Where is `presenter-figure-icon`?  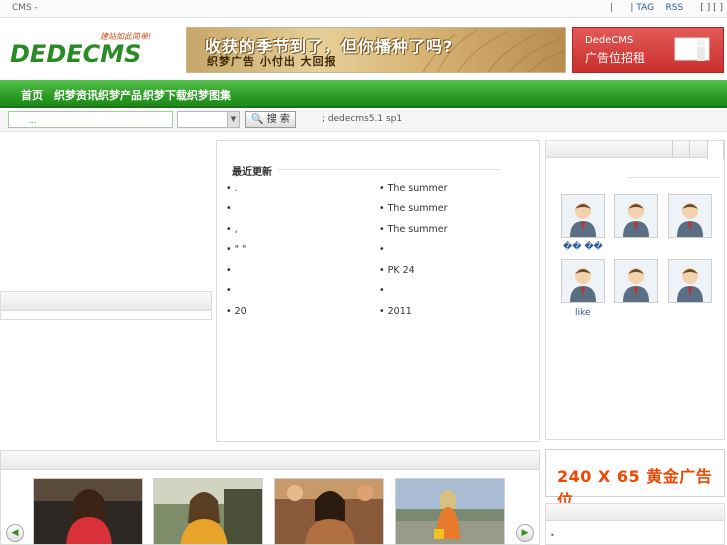
presenter-figure-icon is located at coordinates (692, 49).